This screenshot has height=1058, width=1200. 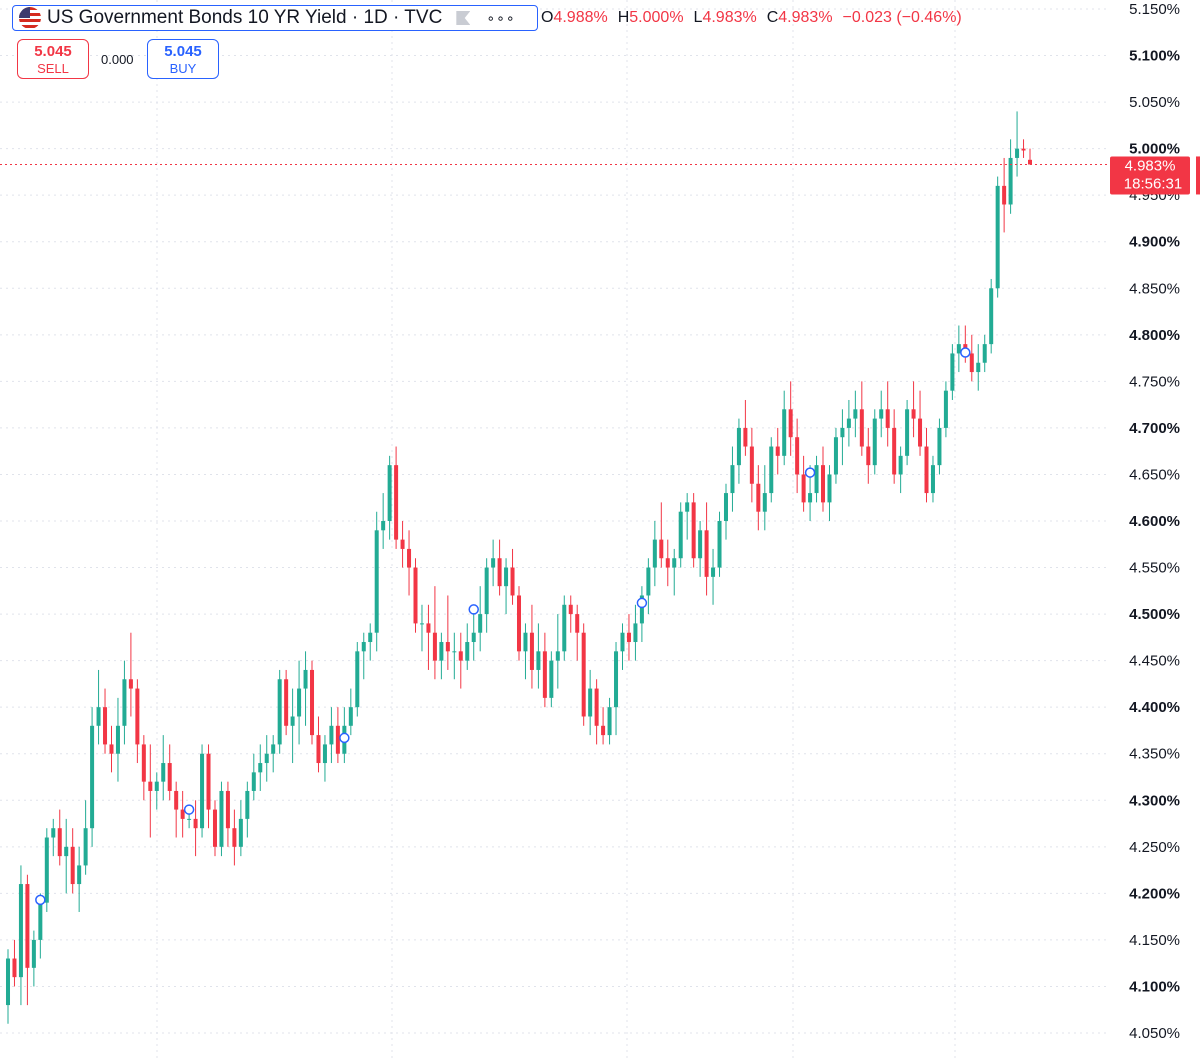 What do you see at coordinates (1150, 165) in the screenshot?
I see `last-price-value: 4.983%` at bounding box center [1150, 165].